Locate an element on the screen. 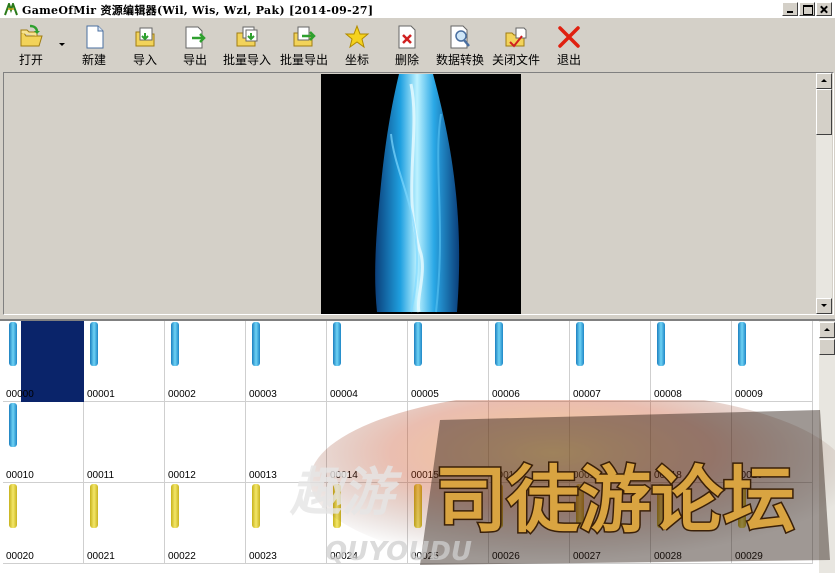 This screenshot has width=835, height=573. thumbnail-cell: 00007 is located at coordinates (610, 361).